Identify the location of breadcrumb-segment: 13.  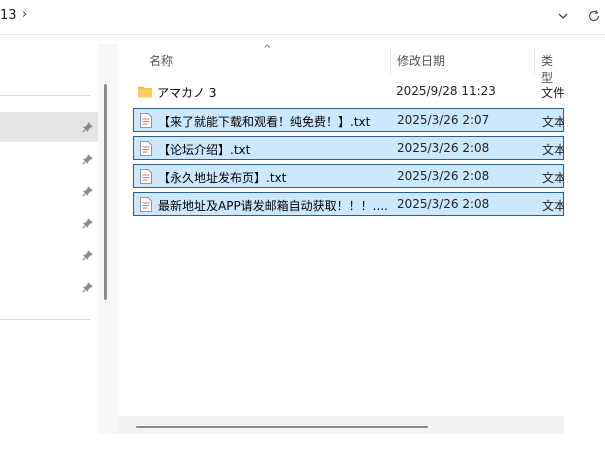
(8, 15).